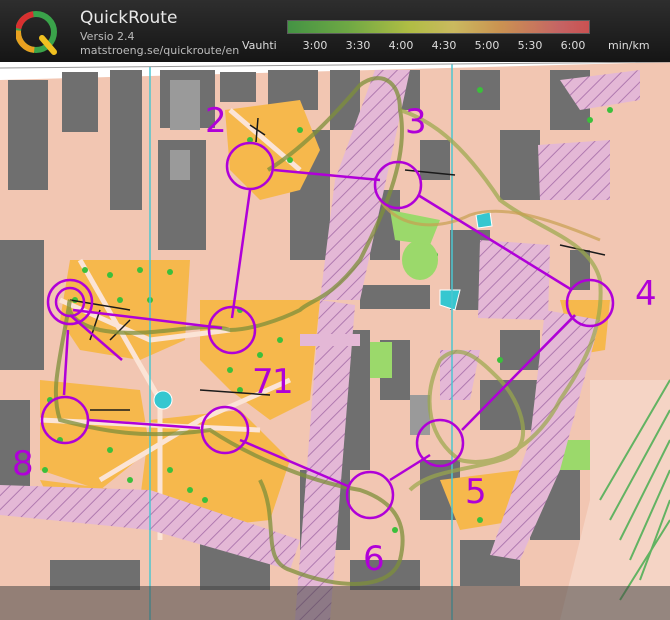 The height and width of the screenshot is (620, 670). What do you see at coordinates (160, 50) in the screenshot?
I see `app-url: matstroeng.se/quickroute/en` at bounding box center [160, 50].